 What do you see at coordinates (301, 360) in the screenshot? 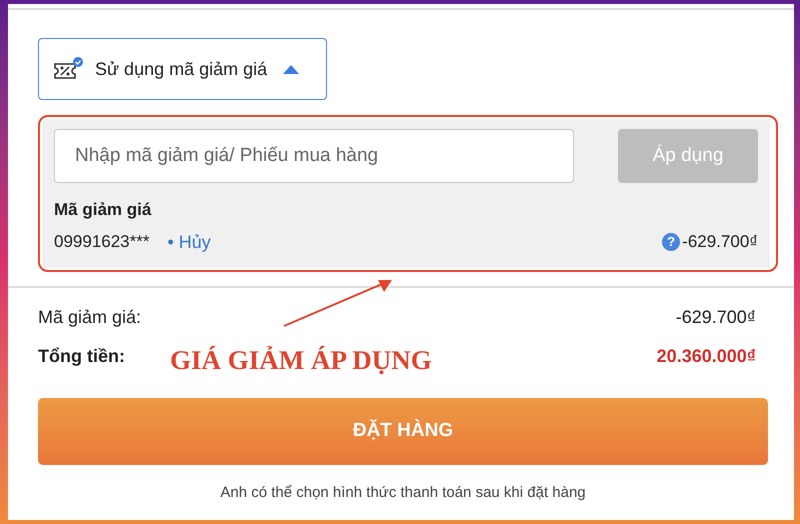
I see `annotation-text: GIÁ GIẢM ÁP DỤNG` at bounding box center [301, 360].